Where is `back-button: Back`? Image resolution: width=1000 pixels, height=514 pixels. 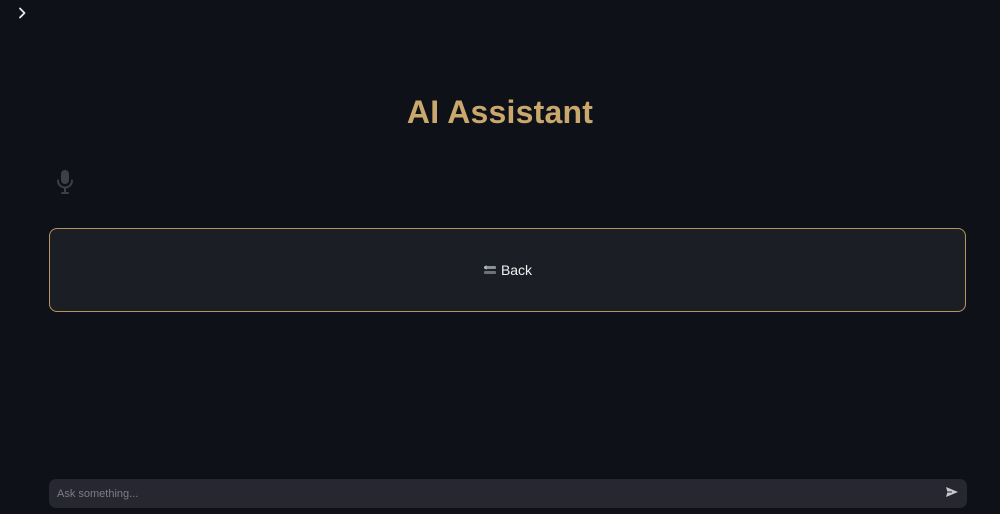 back-button: Back is located at coordinates (507, 270).